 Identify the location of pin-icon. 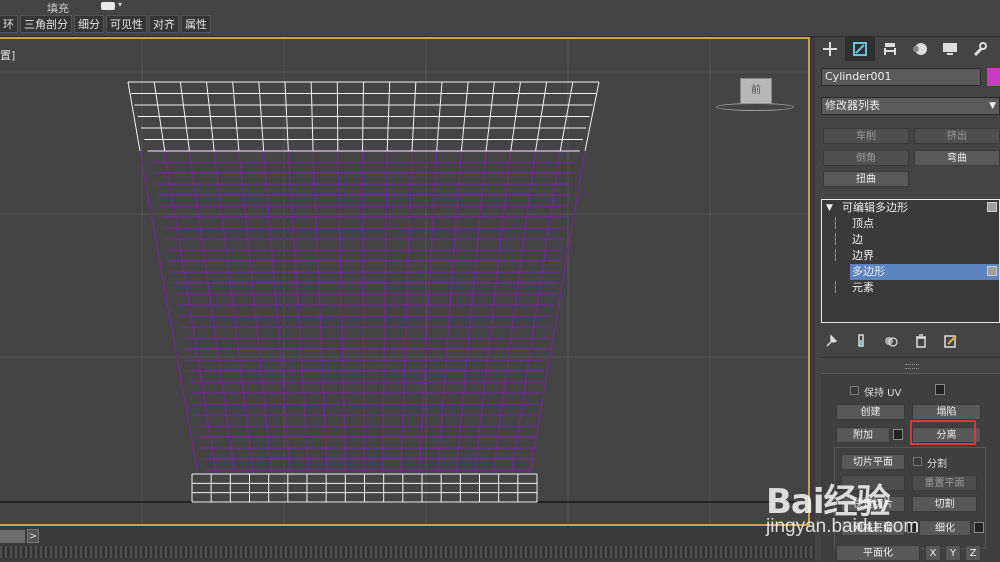
(831, 341).